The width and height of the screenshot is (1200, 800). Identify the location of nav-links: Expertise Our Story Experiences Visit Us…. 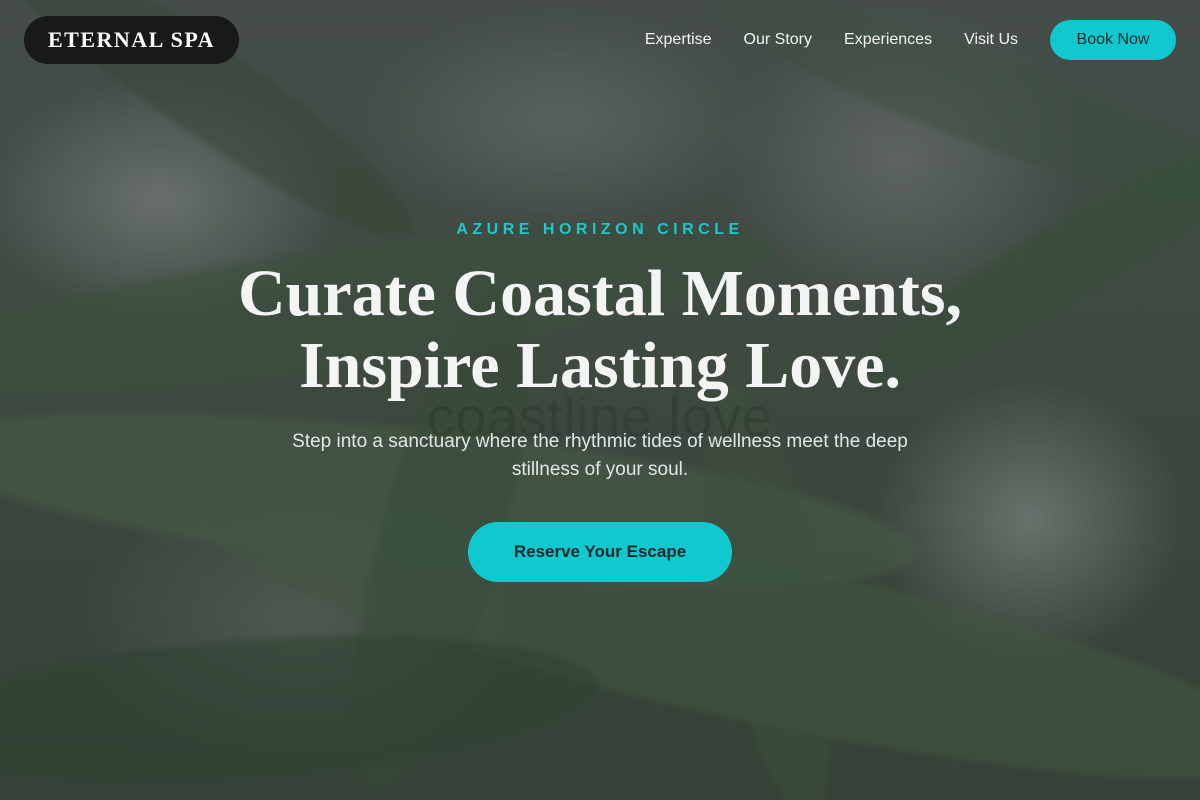
(910, 40).